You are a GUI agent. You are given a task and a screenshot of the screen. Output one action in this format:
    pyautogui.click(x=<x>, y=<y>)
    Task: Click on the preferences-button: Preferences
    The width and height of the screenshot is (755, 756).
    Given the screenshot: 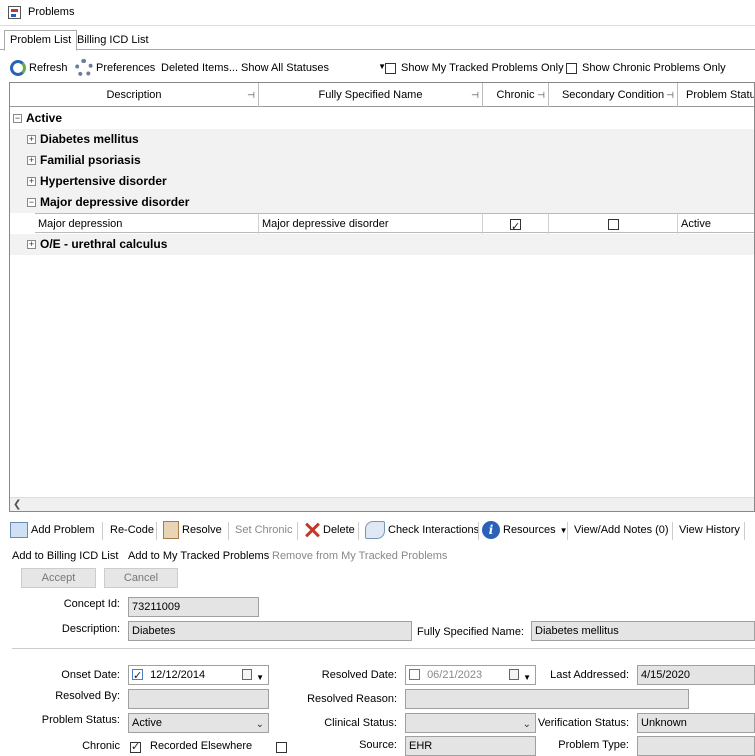 What is the action you would take?
    pyautogui.click(x=115, y=68)
    